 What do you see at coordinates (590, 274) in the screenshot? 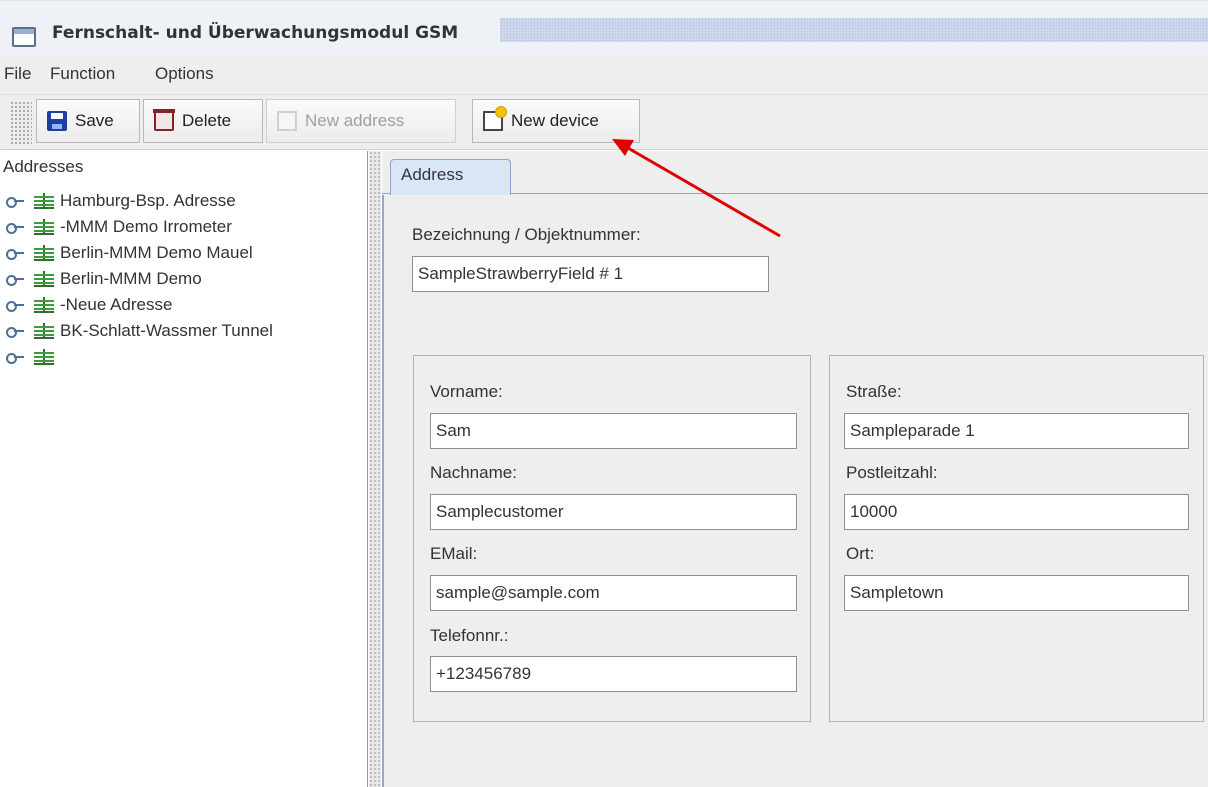
I see `object-field: SampleStrawberryField # 1` at bounding box center [590, 274].